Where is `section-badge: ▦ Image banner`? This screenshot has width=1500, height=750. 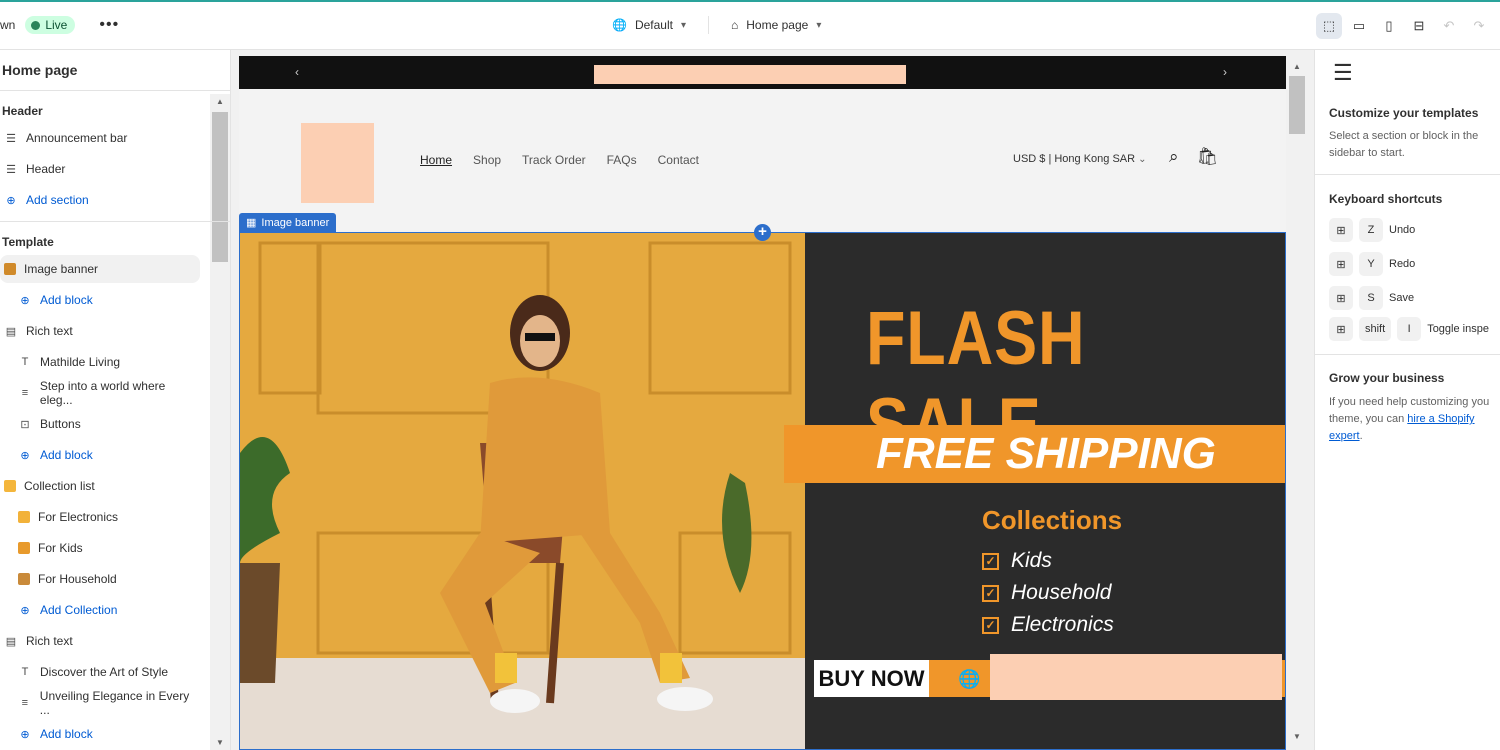 section-badge: ▦ Image banner is located at coordinates (288, 222).